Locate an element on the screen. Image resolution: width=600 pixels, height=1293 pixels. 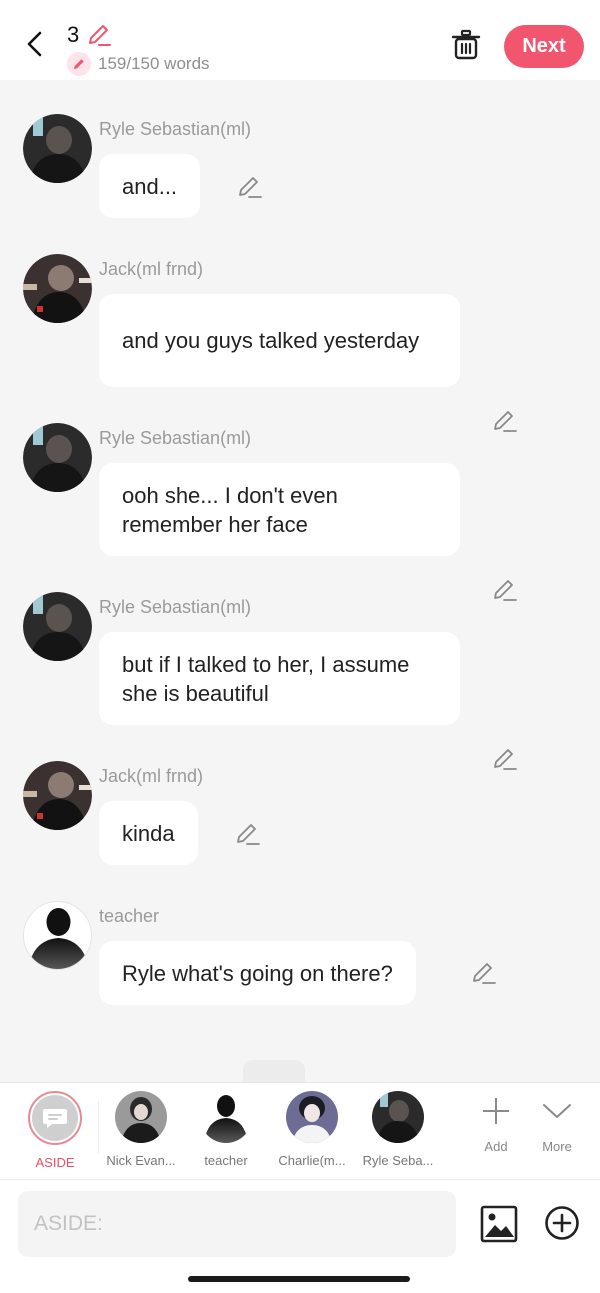
pencil-icon is located at coordinates (79, 64).